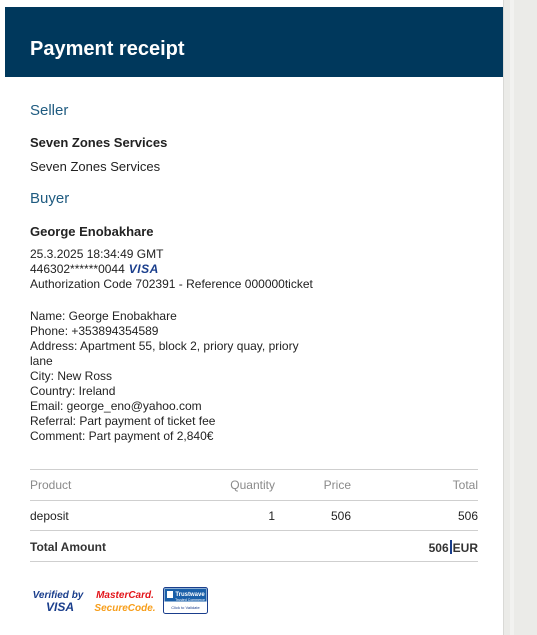  Describe the element at coordinates (254, 530) in the screenshot. I see `table-row-rule` at that location.